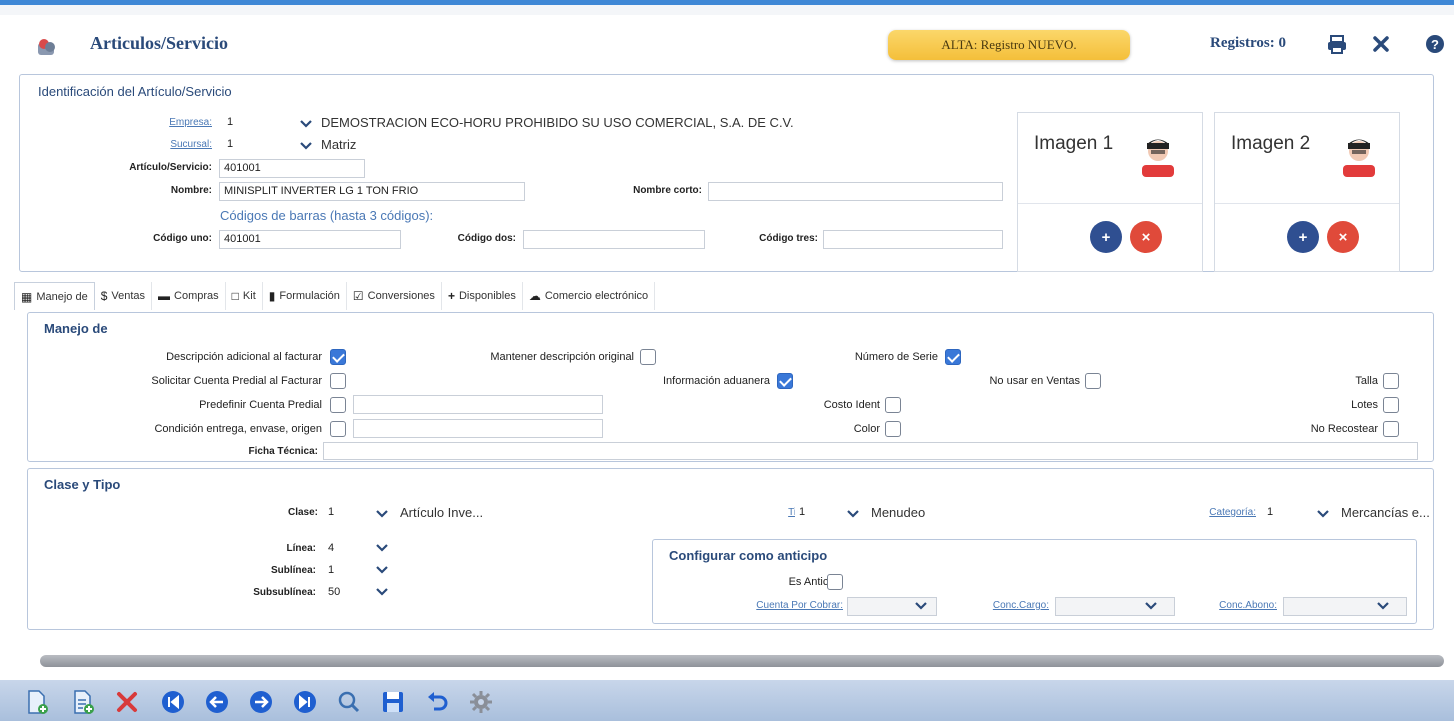 The height and width of the screenshot is (721, 1454). I want to click on copy-doc-icon, so click(83, 702).